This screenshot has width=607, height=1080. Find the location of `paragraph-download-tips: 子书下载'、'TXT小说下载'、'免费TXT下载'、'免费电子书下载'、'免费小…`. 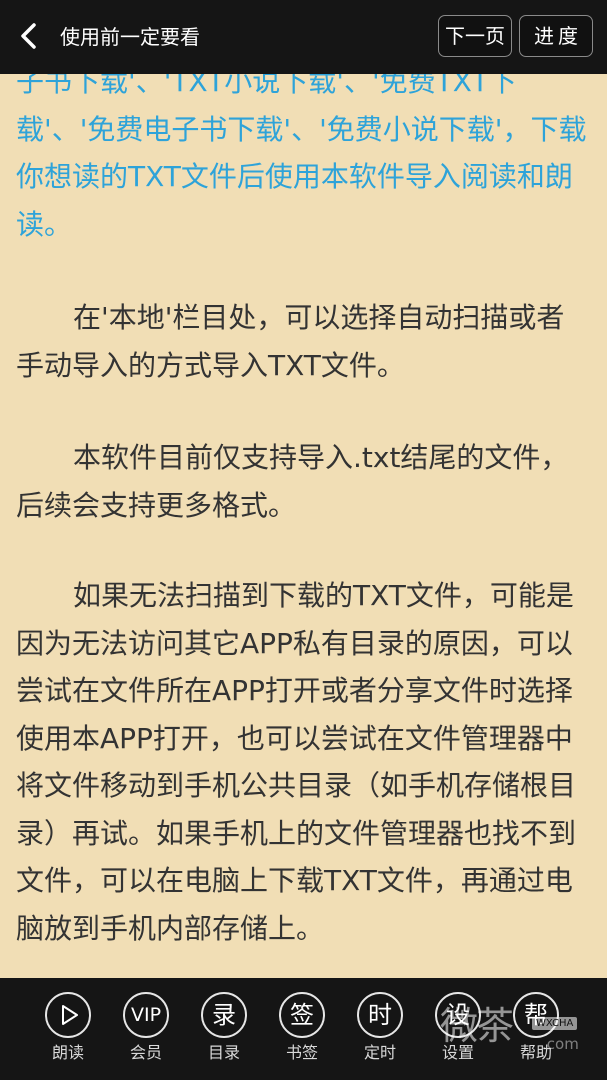

paragraph-download-tips: 子书下载'、'TXT小说下载'、'免费TXT下载'、'免费电子书下载'、'免费小… is located at coordinates (301, 157).